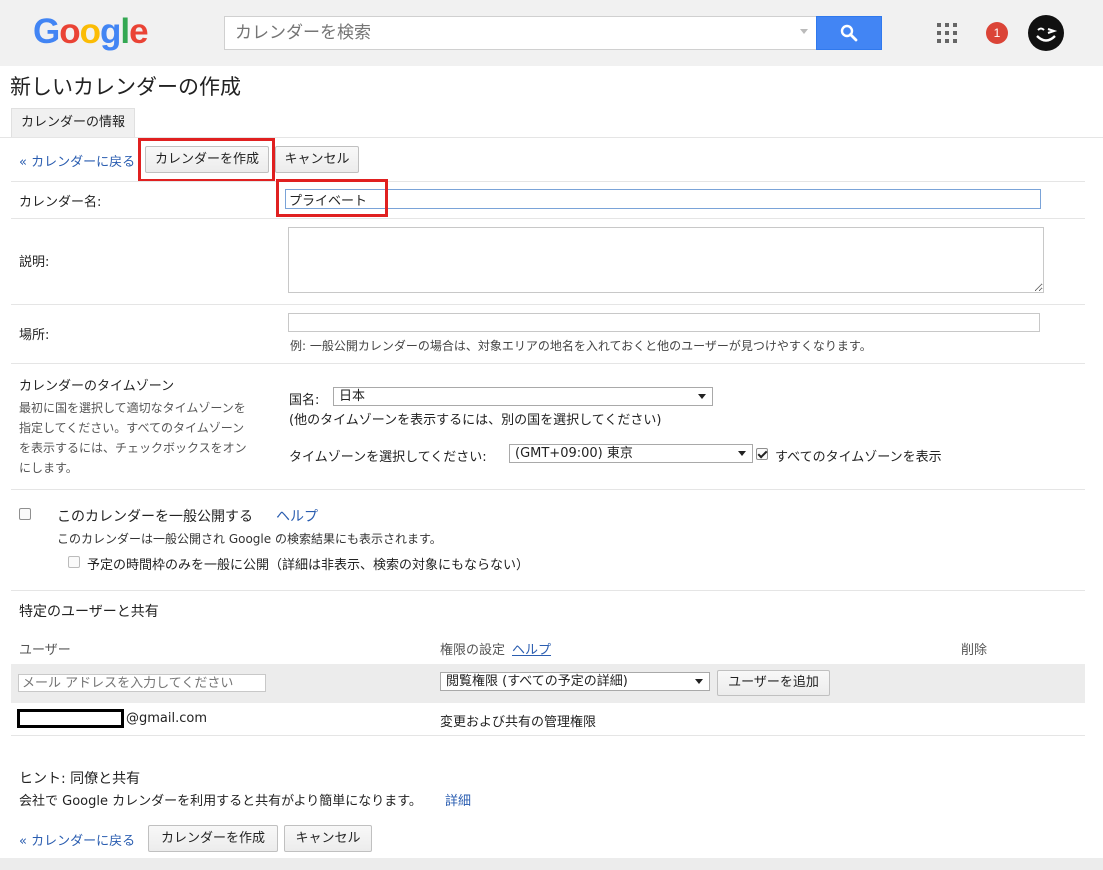  I want to click on search-input, so click(505, 33).